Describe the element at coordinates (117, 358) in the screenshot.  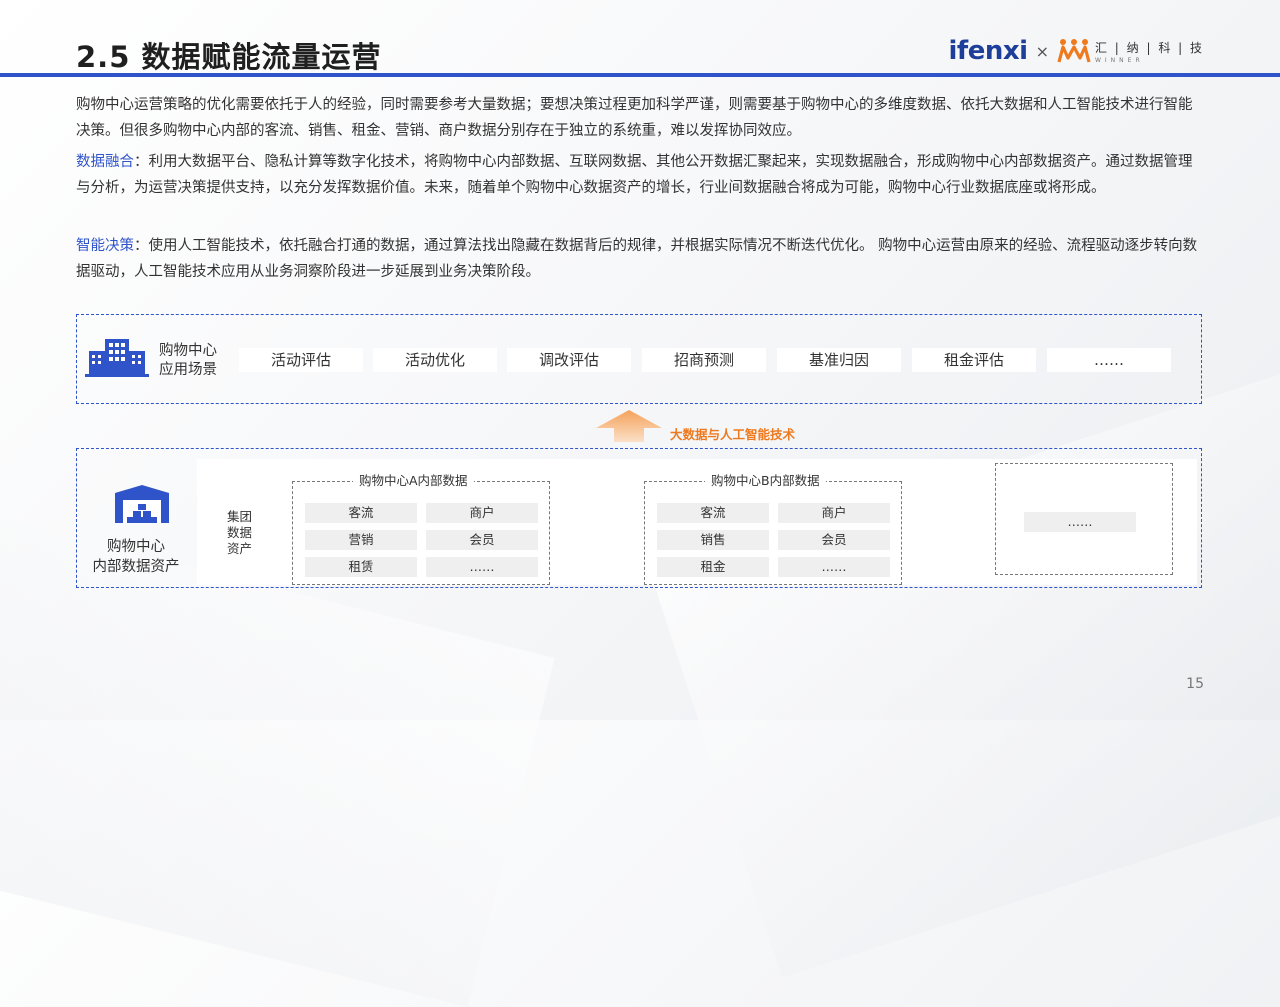
I see `city-buildings-icon` at that location.